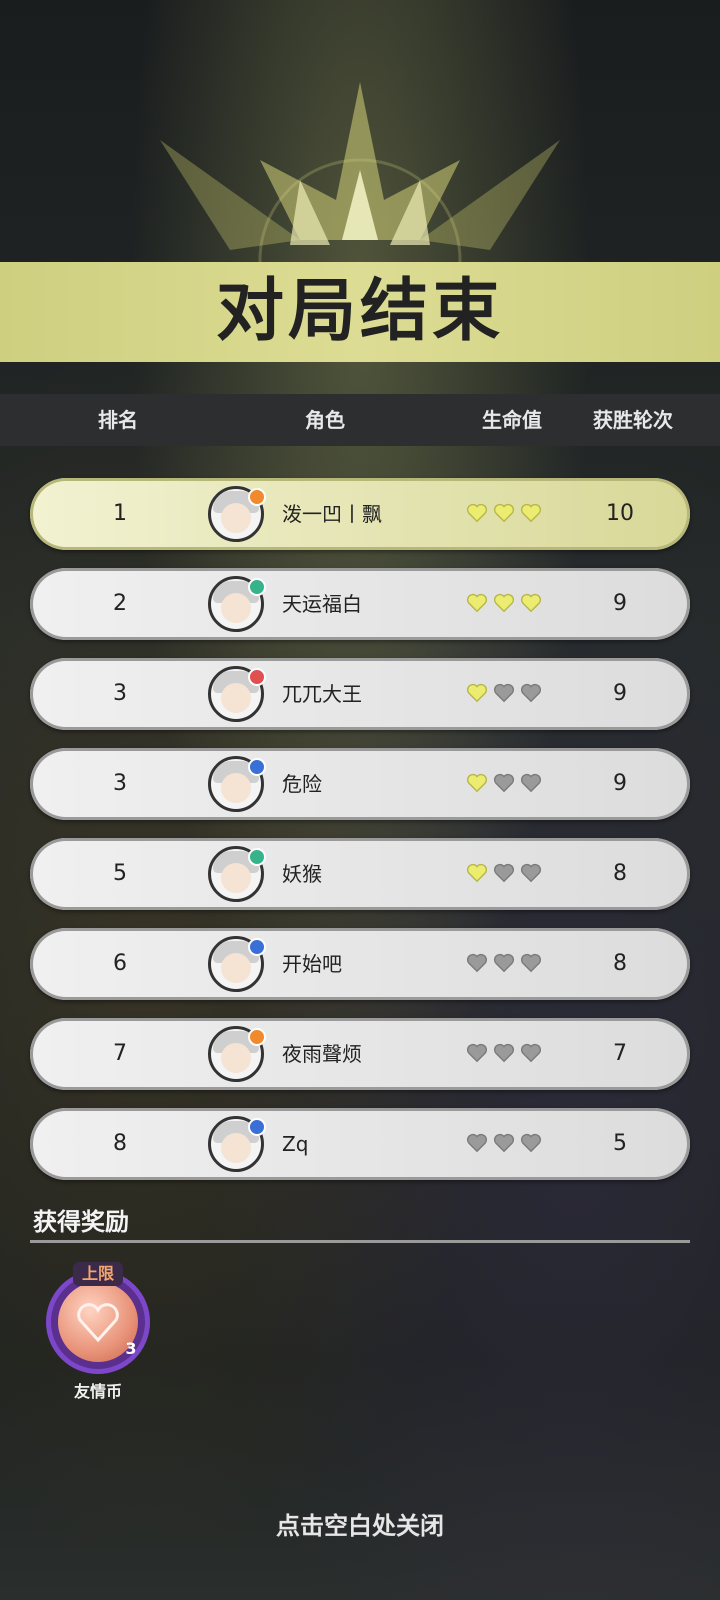 Image resolution: width=720 pixels, height=1600 pixels. What do you see at coordinates (120, 1053) in the screenshot?
I see `rank-number: 7` at bounding box center [120, 1053].